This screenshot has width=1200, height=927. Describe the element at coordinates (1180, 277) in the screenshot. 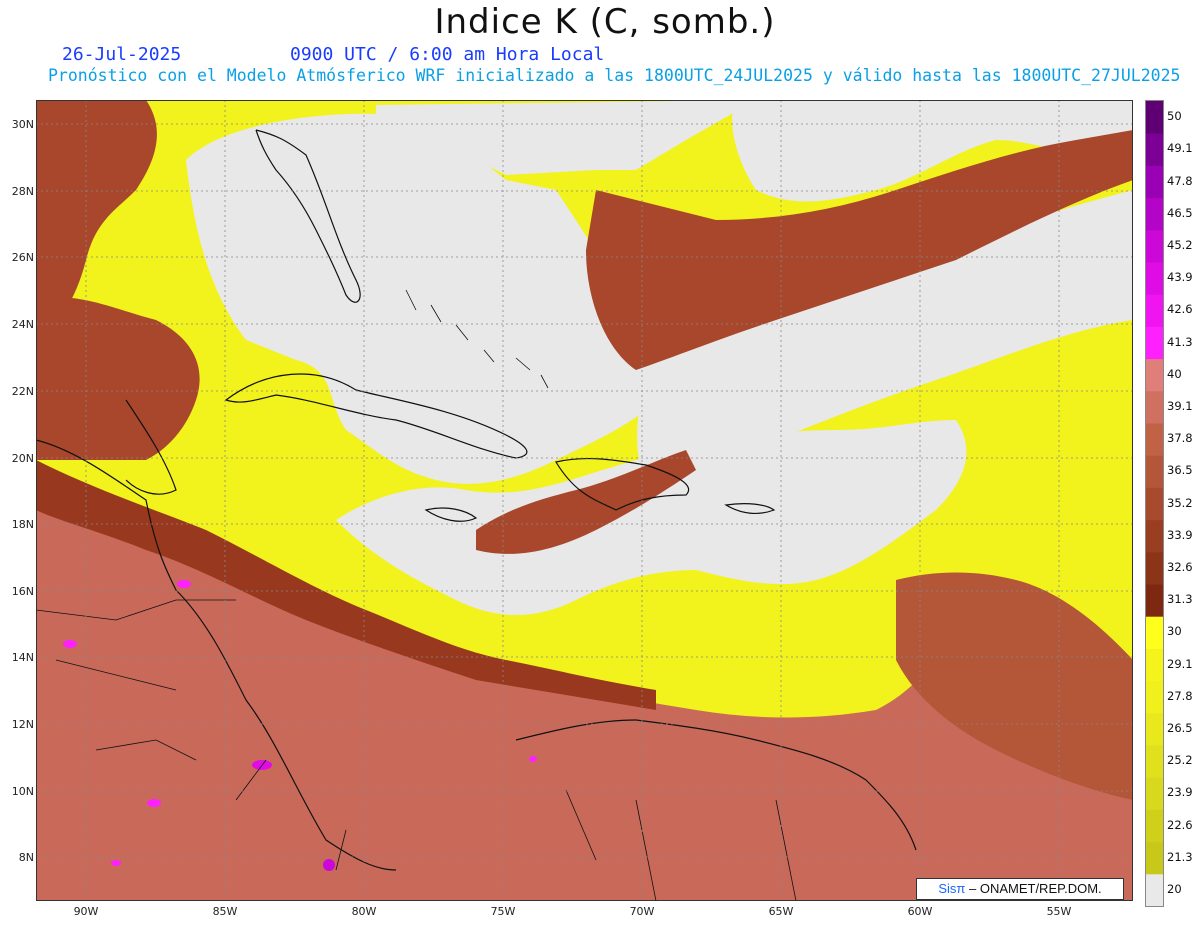

I see `colorbar-tick-label: 43.9` at that location.